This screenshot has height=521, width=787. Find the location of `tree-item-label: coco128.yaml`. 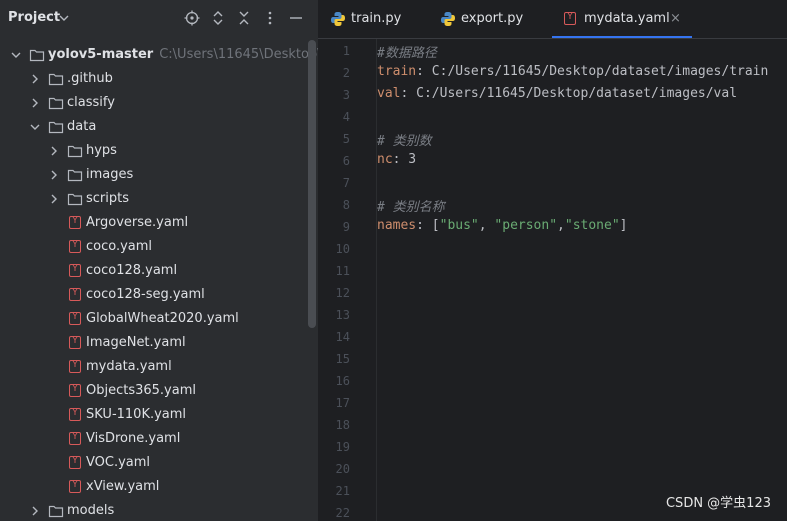

tree-item-label: coco128.yaml is located at coordinates (132, 270).